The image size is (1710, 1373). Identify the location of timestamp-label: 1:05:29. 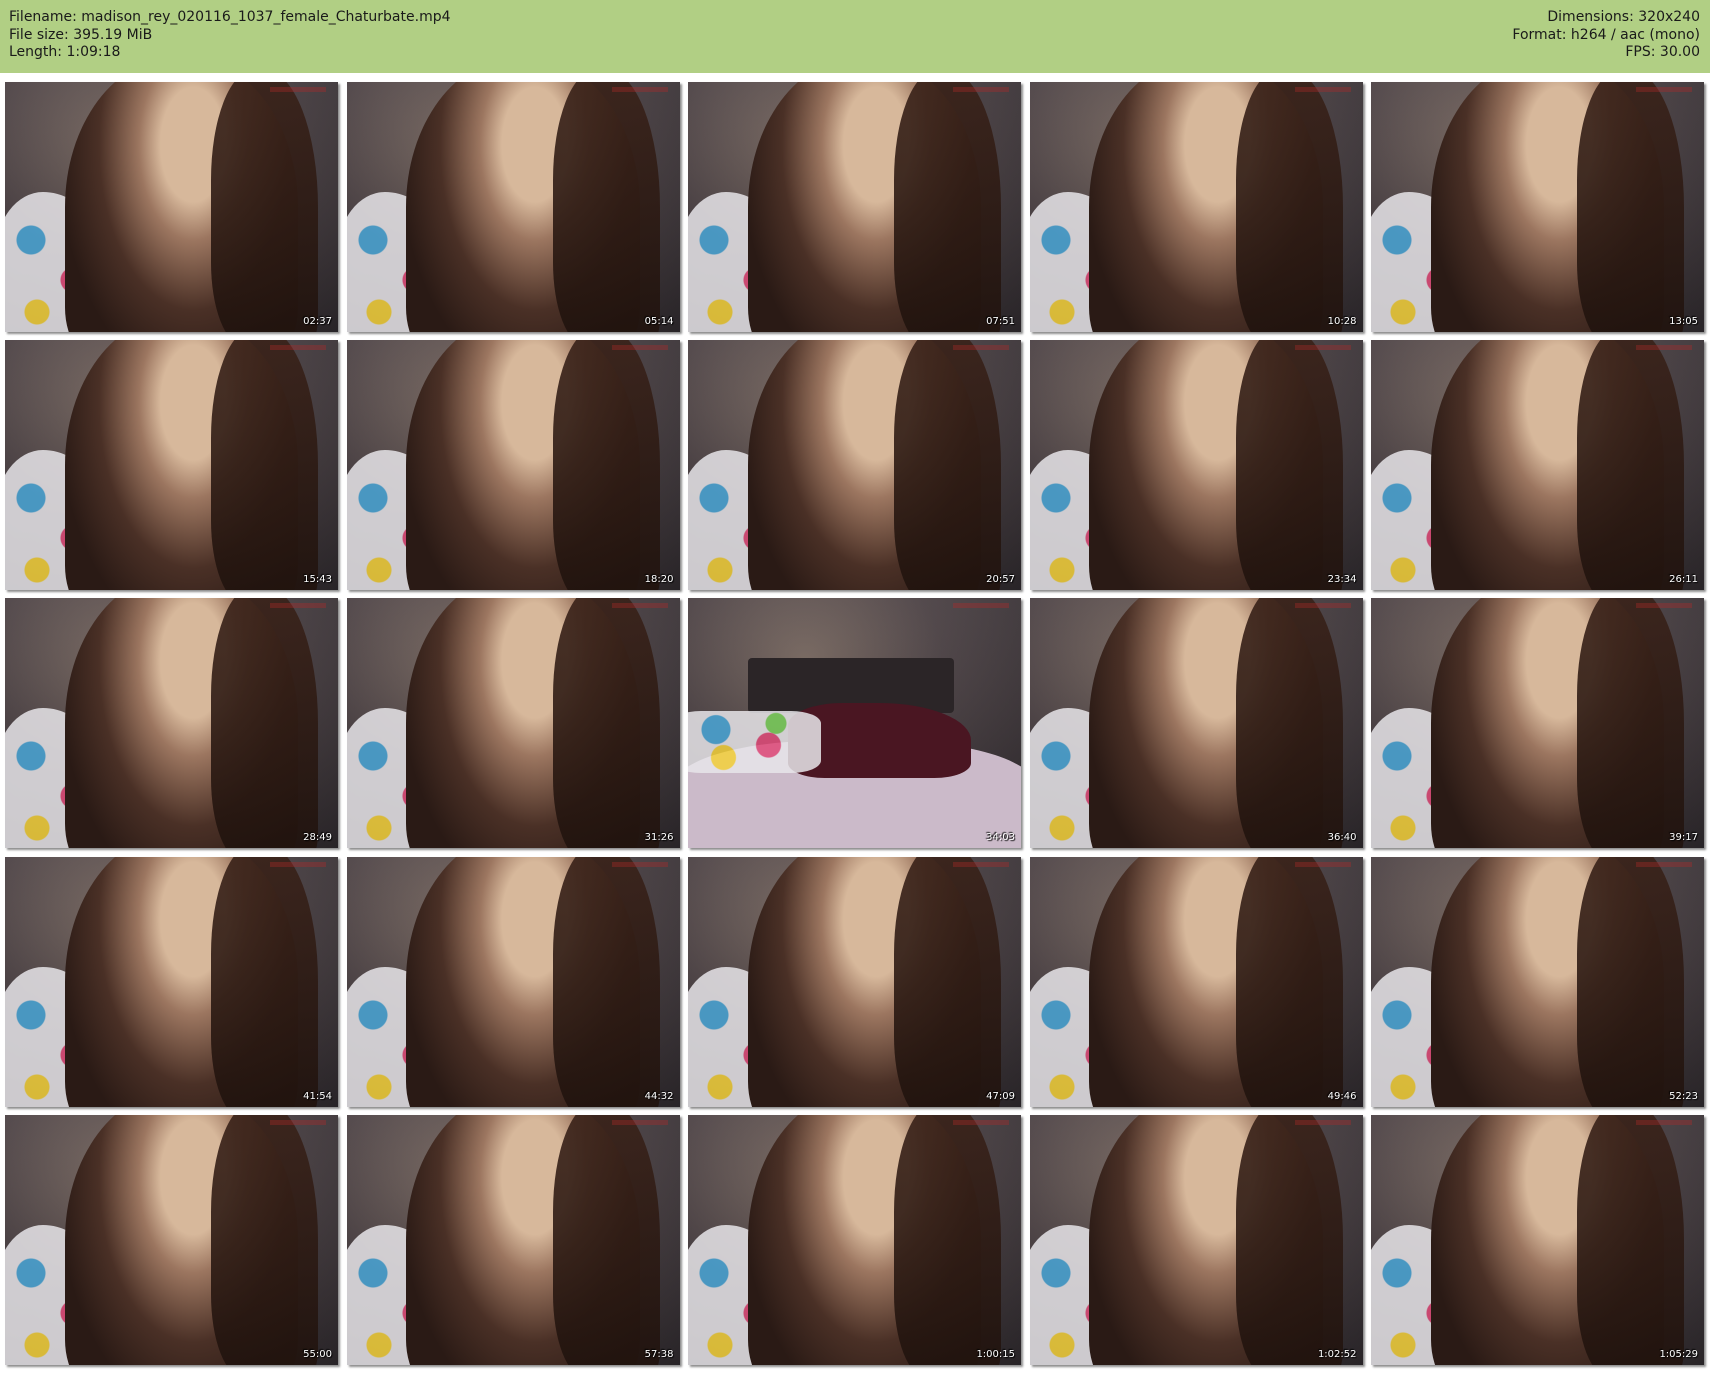
(1678, 1354).